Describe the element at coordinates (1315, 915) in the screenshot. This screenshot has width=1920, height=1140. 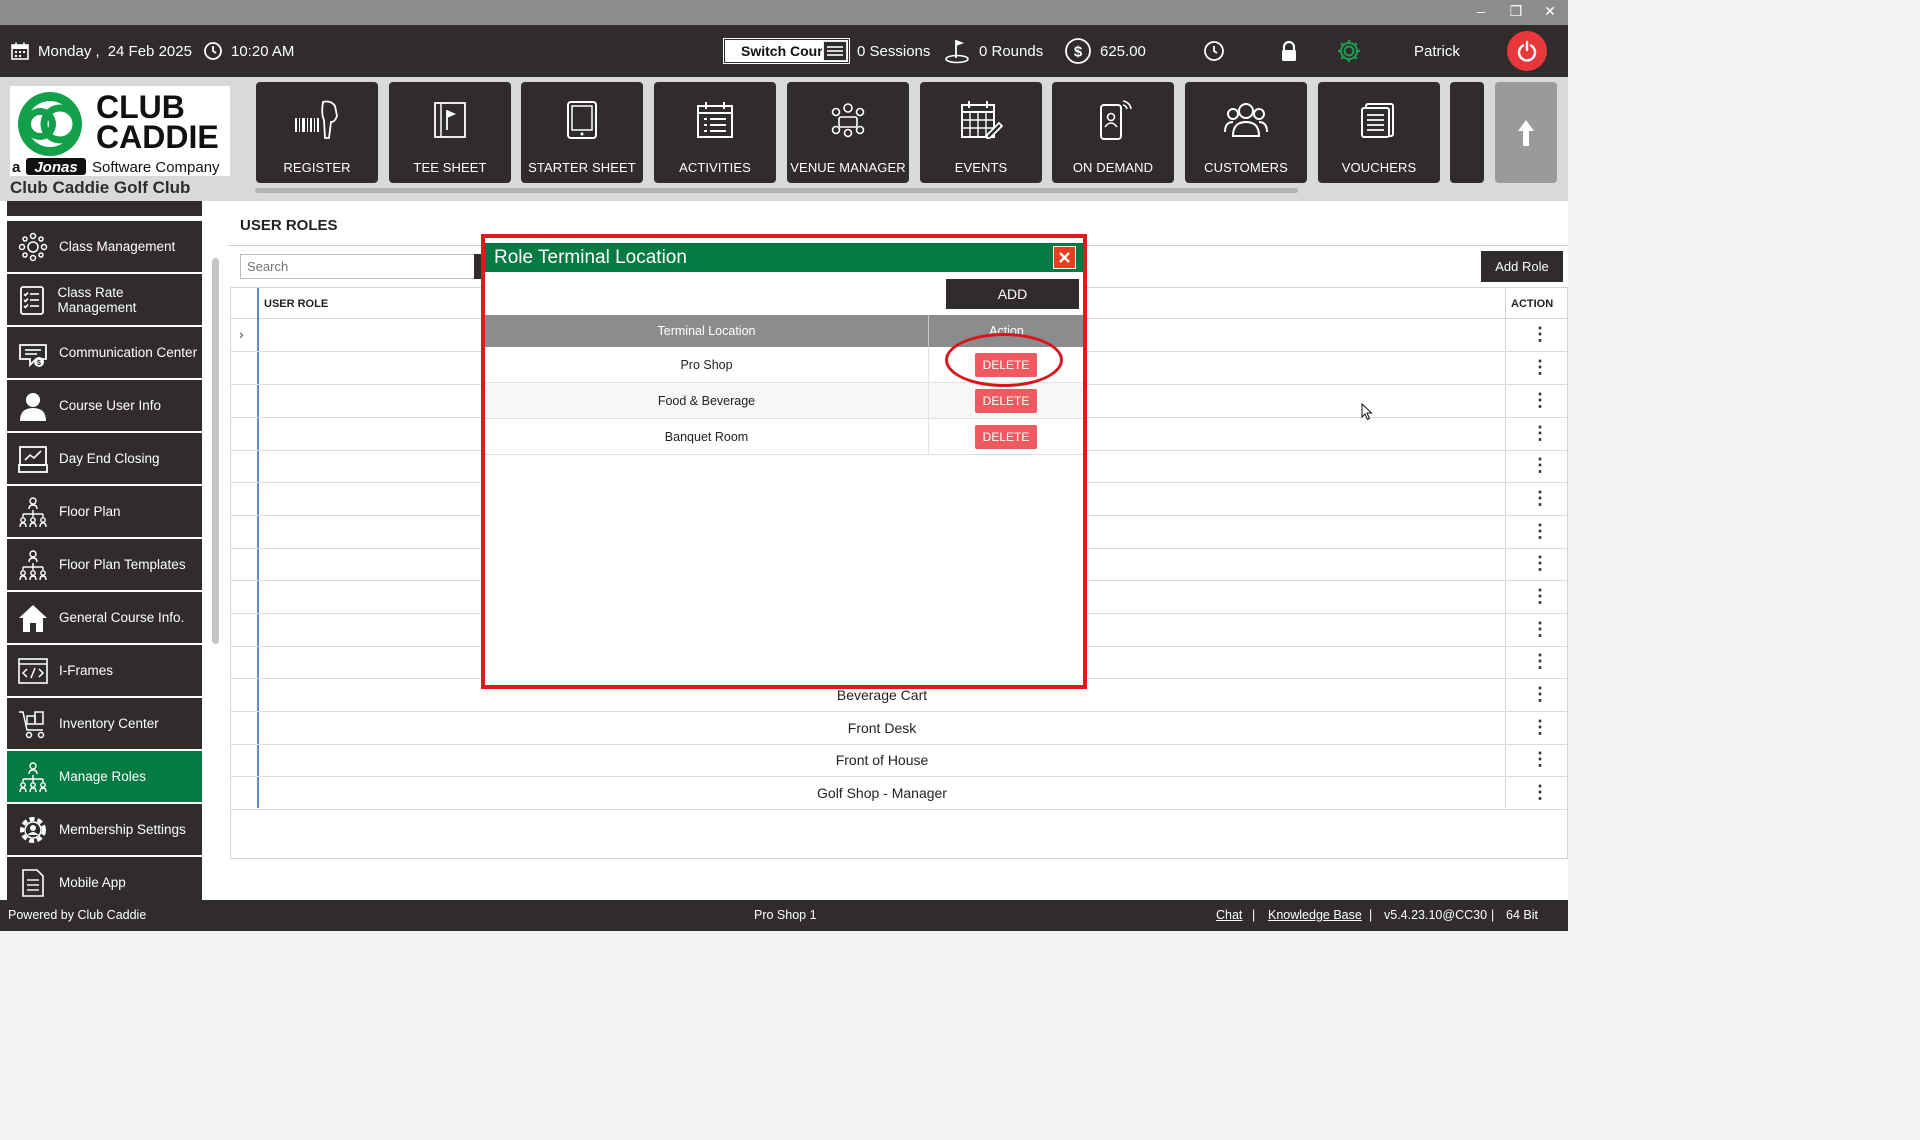
I see `knowledge-base-link: Knowledge Base` at that location.